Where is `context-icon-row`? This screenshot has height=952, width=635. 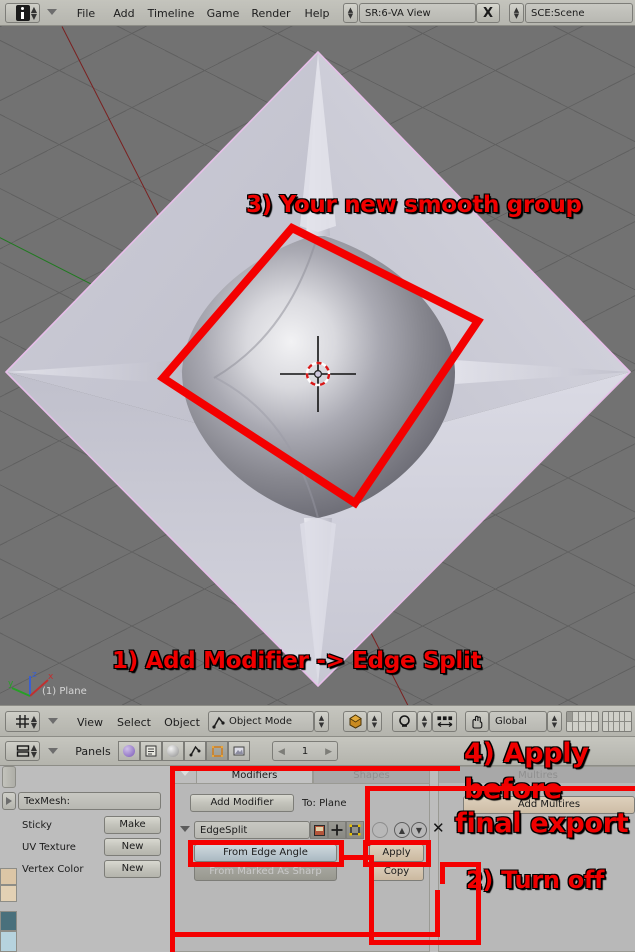 context-icon-row is located at coordinates (184, 751).